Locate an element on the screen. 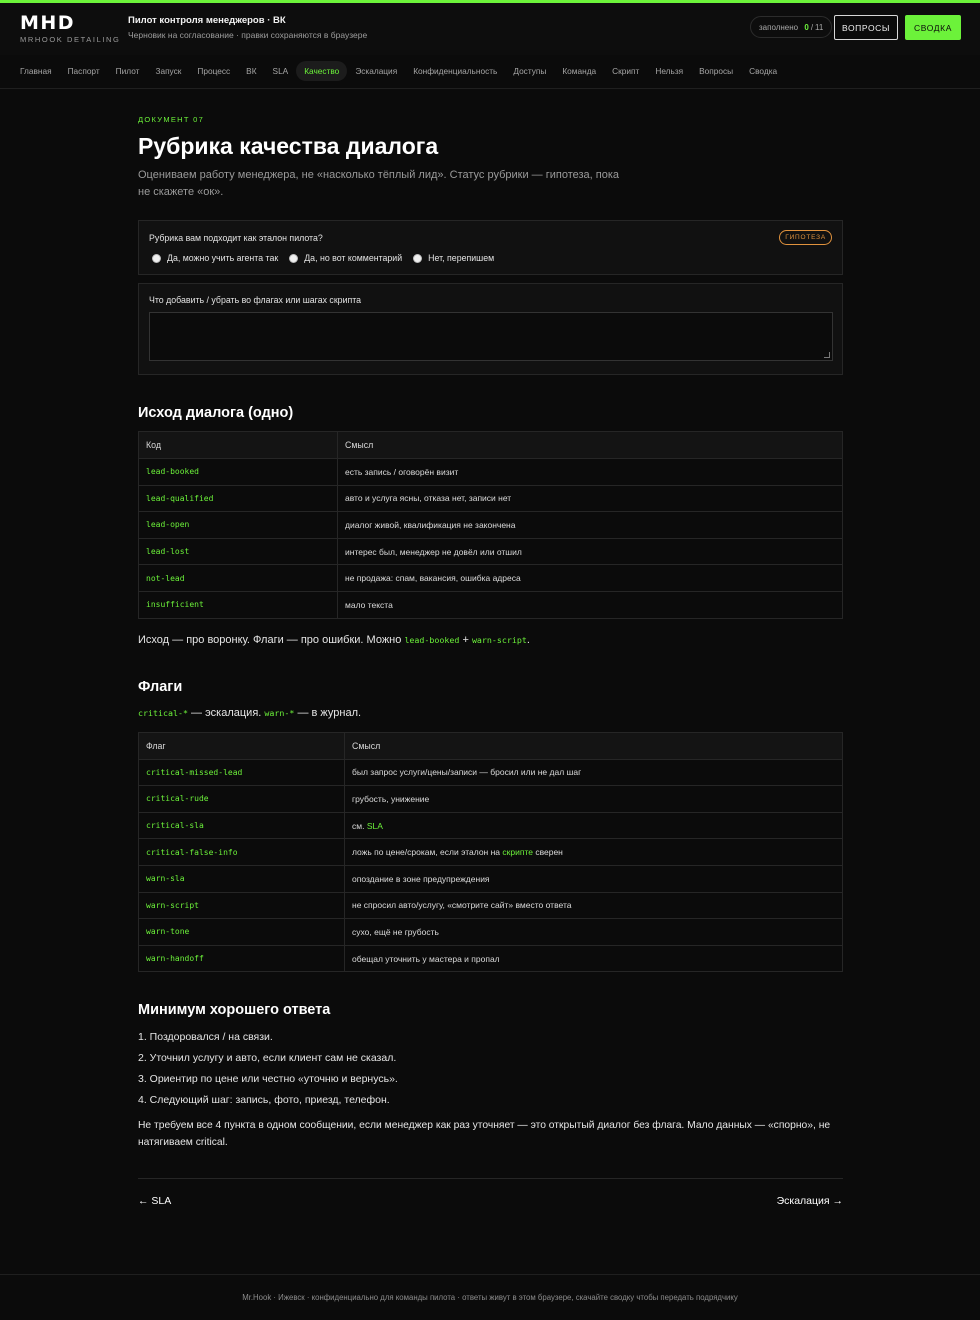  outcome-code: lead-qualified is located at coordinates (238, 498).